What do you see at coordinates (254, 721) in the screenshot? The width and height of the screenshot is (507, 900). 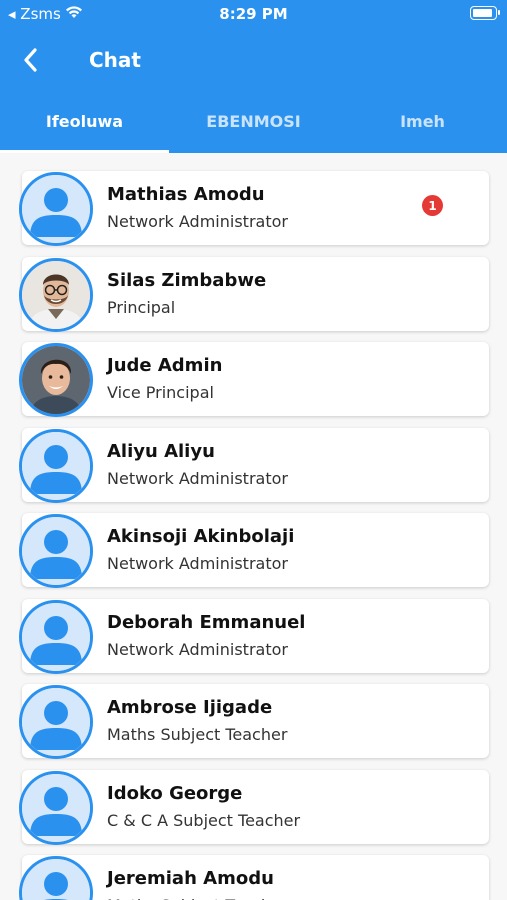 I see `contact-card: Ambrose Ijigade Maths Subject Teacher` at bounding box center [254, 721].